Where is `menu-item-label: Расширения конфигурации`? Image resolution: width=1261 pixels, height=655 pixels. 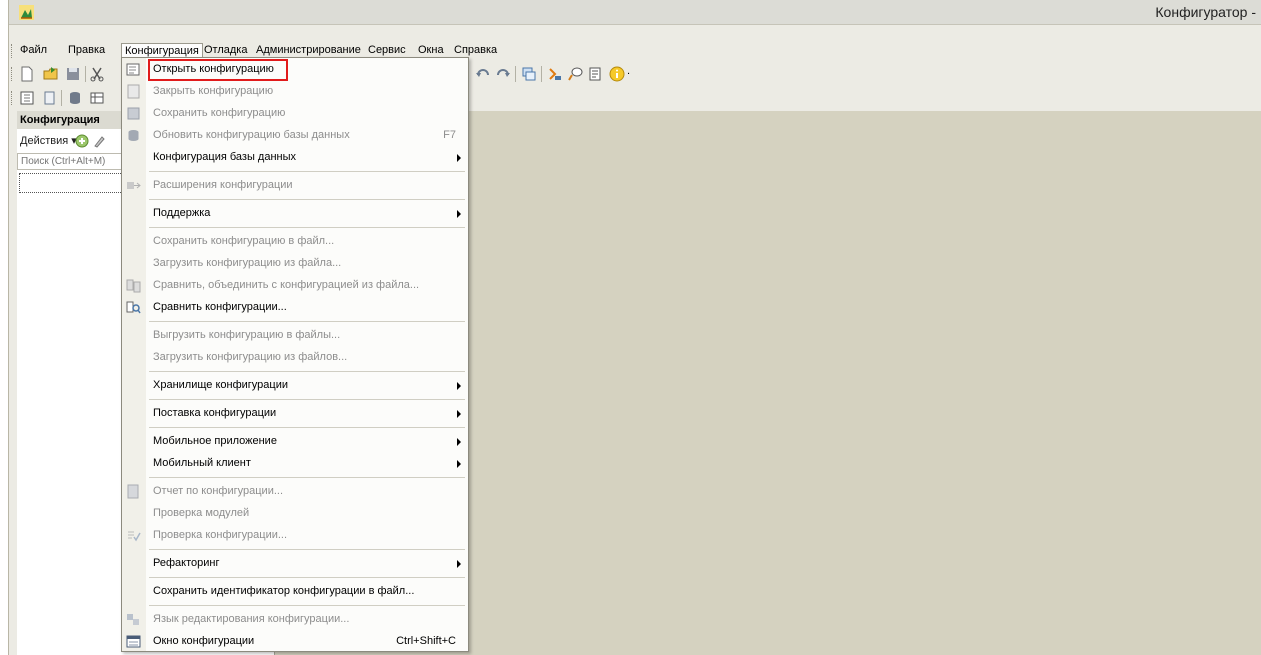 menu-item-label: Расширения конфигурации is located at coordinates (223, 185).